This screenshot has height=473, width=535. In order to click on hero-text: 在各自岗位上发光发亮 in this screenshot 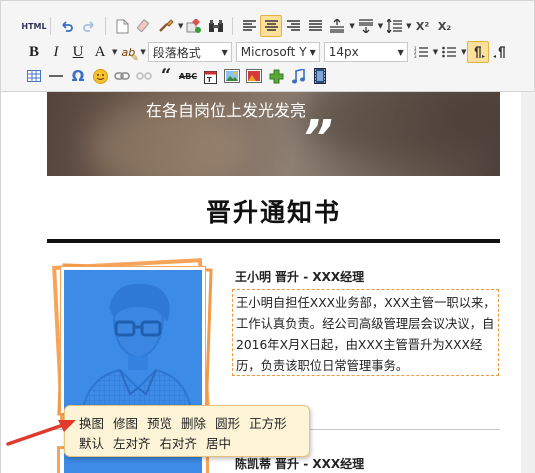, I will do `click(226, 110)`.